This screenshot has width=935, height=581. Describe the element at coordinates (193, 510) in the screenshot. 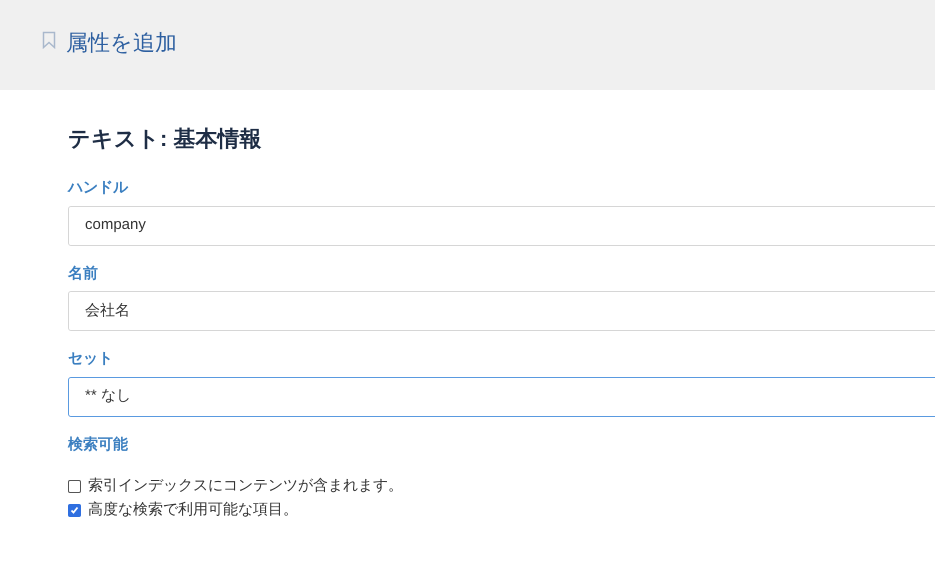

I see `checkbox-label: 高度な検索で利用可能な項目。` at that location.